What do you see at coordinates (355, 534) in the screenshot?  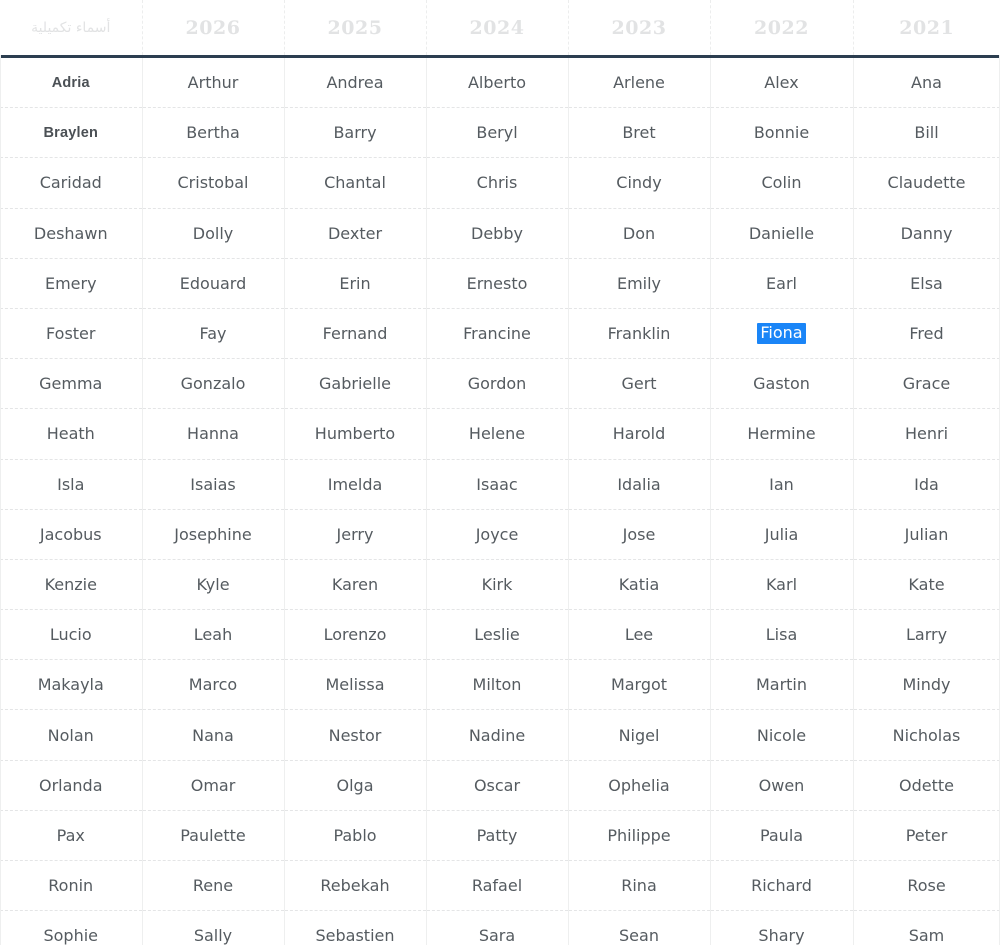 I see `table-cell: Jerry` at bounding box center [355, 534].